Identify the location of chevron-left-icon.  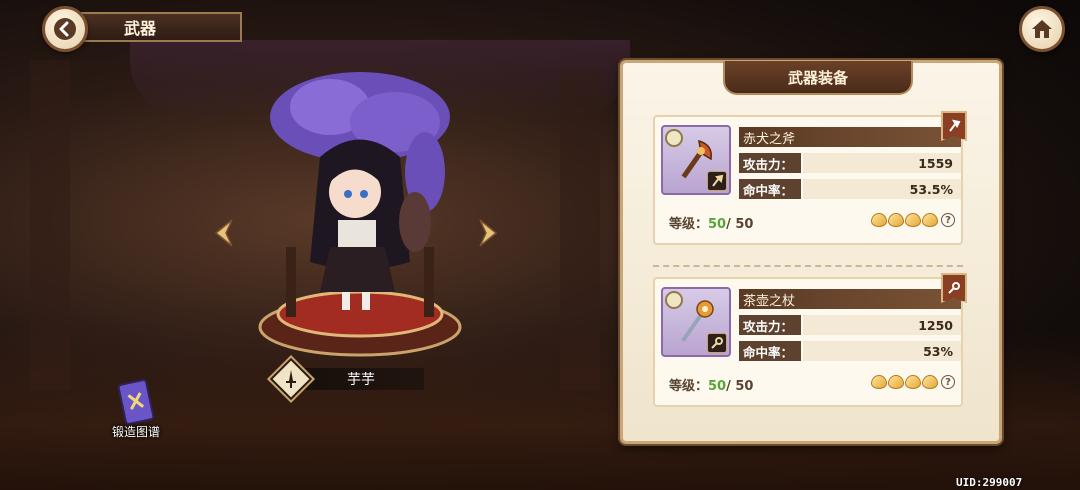
(223, 233).